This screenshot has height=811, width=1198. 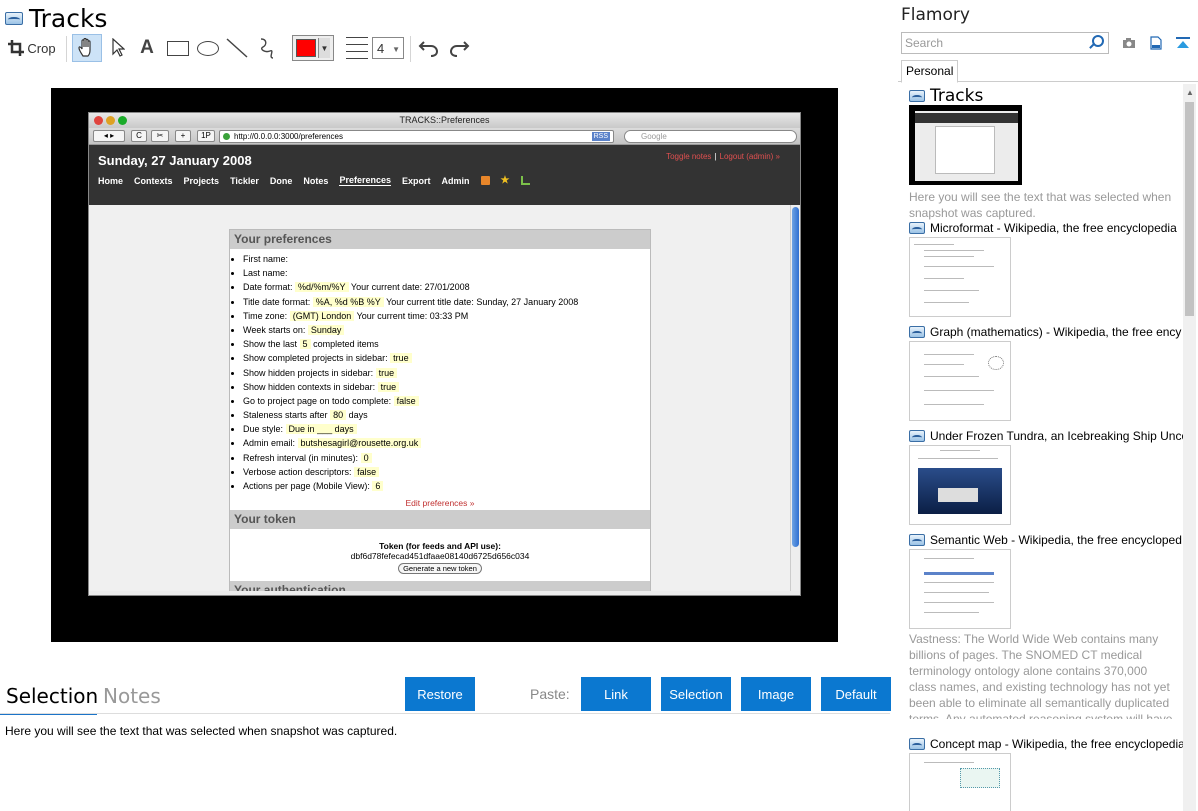 What do you see at coordinates (776, 694) in the screenshot?
I see `paste-image-button: Image` at bounding box center [776, 694].